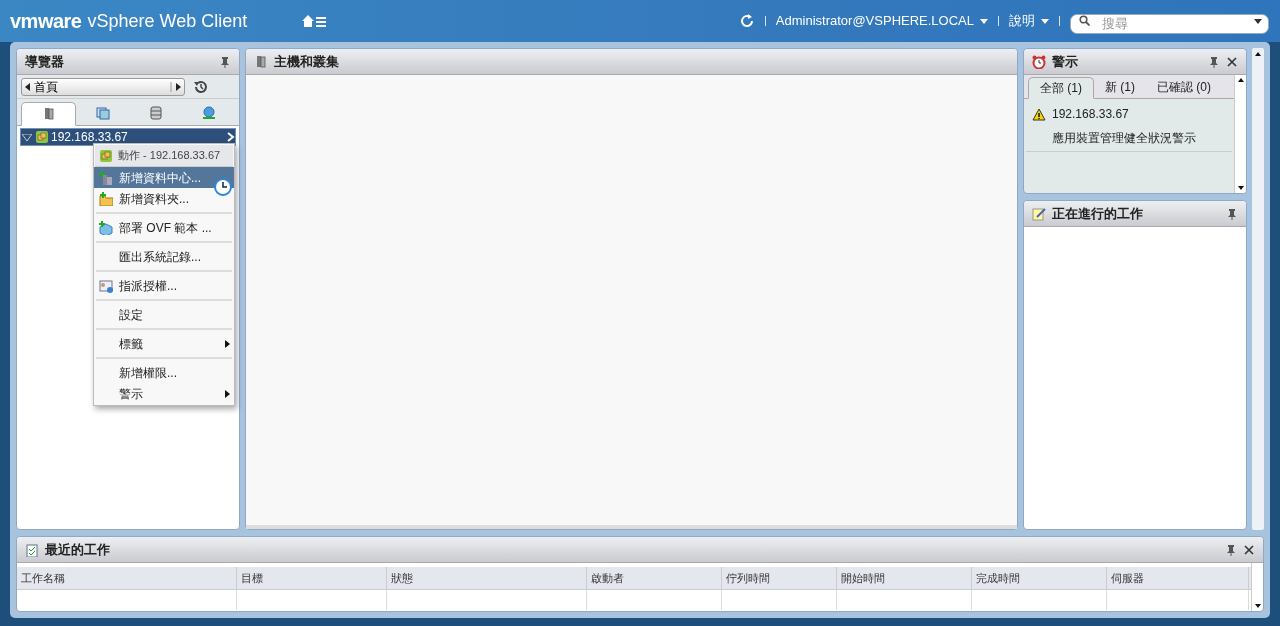 This screenshot has width=1280, height=626. I want to click on navigator-tab, so click(48, 114).